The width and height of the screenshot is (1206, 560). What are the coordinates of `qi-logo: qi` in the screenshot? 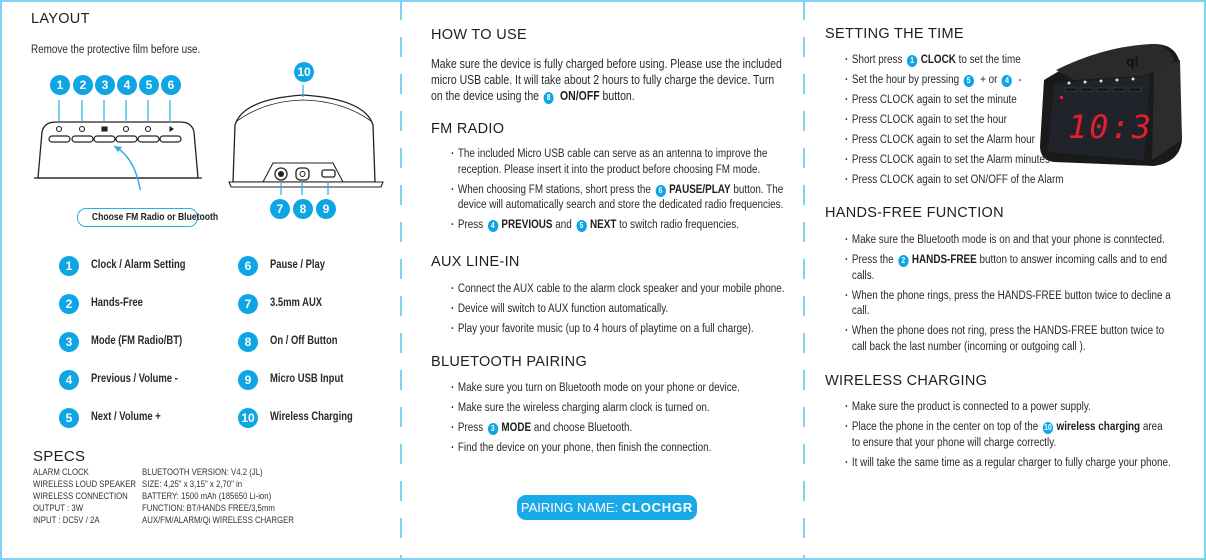 It's located at (1132, 61).